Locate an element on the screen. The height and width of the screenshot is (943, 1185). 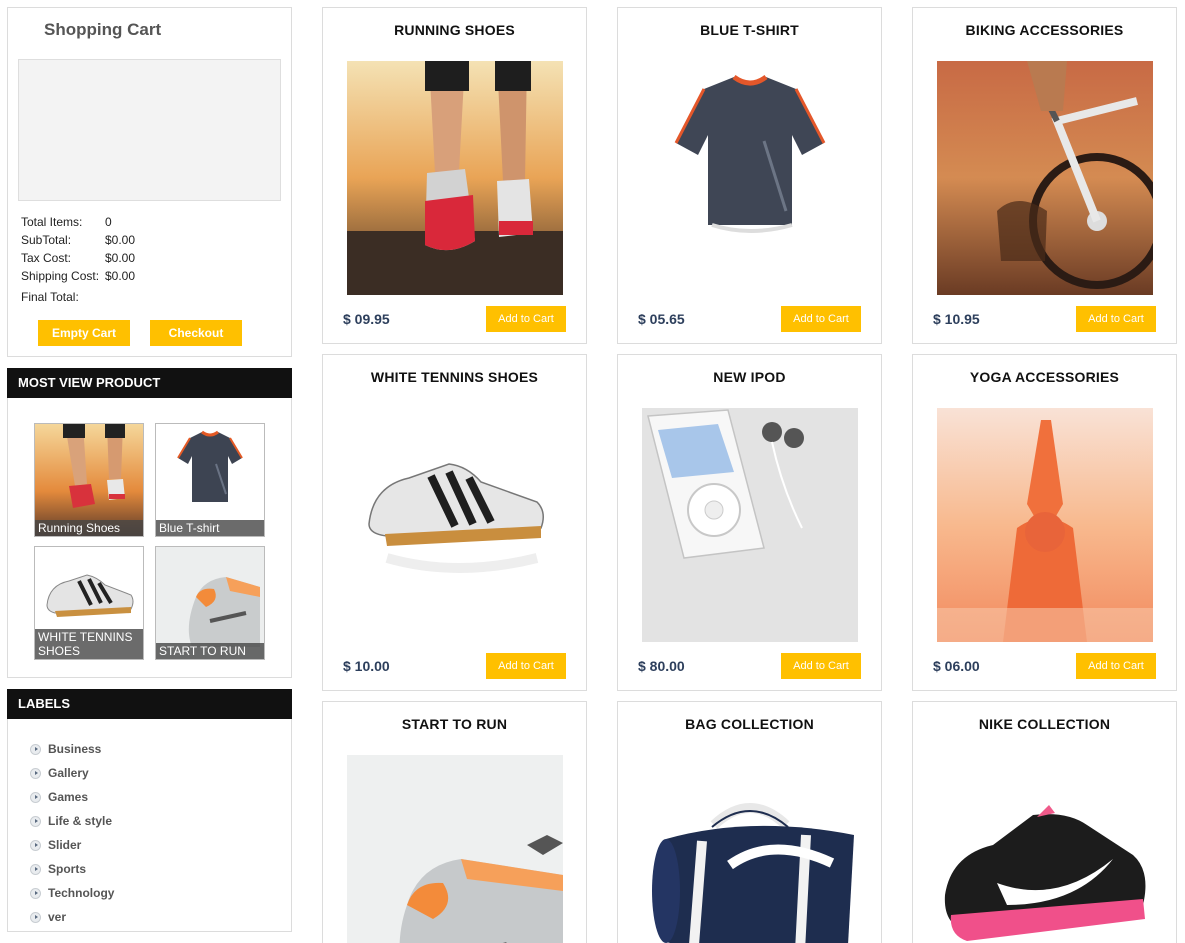
label-item-technology: Technology is located at coordinates (72, 893).